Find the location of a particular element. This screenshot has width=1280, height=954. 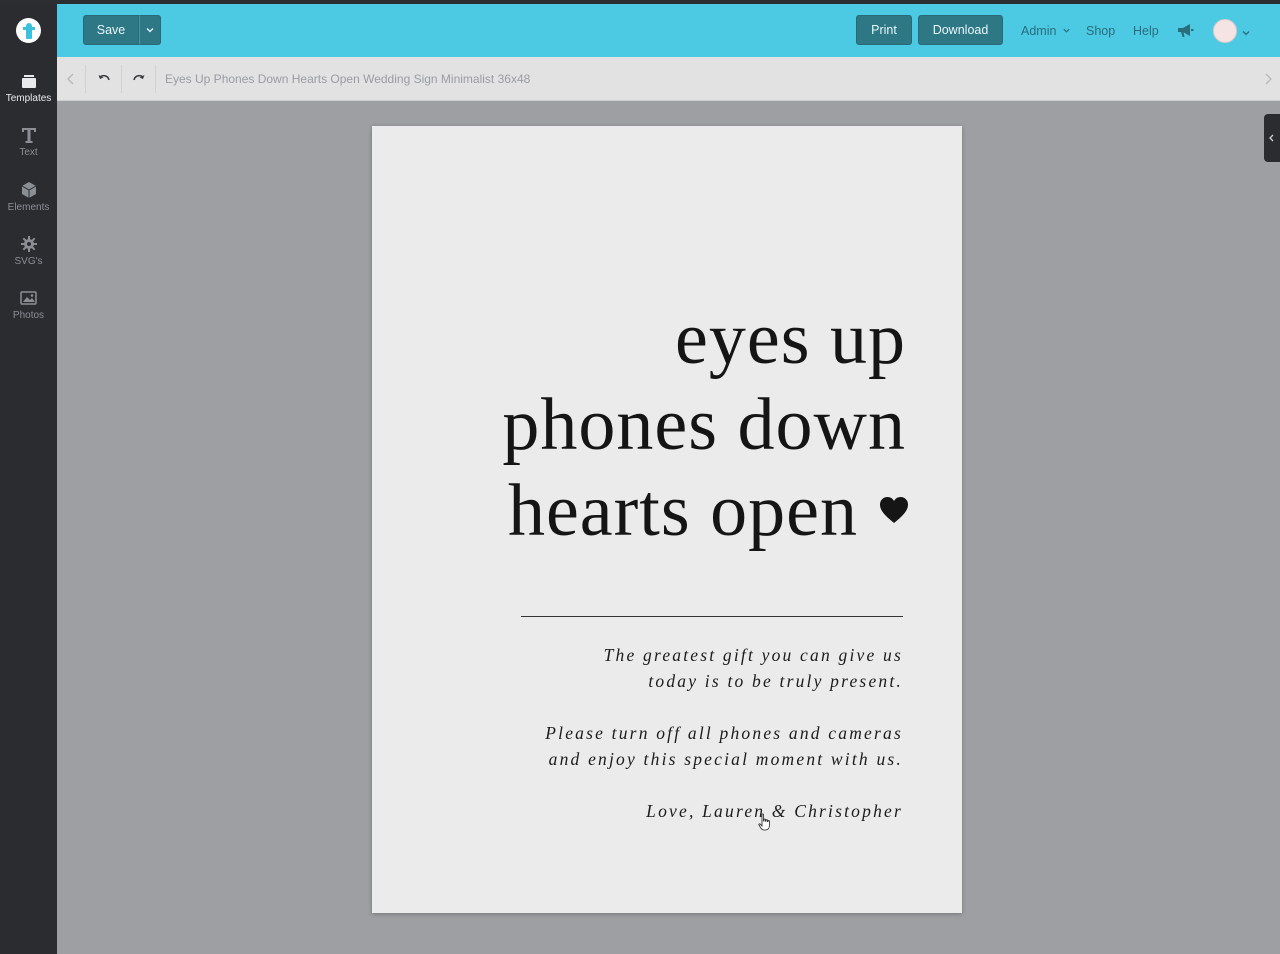

admin-label: Admin is located at coordinates (1039, 31).